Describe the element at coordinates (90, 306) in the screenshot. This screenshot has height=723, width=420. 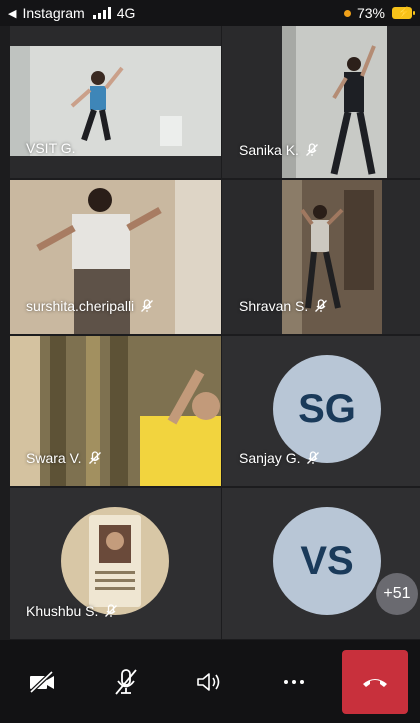
I see `participant-name: surshita.cheripalli` at that location.